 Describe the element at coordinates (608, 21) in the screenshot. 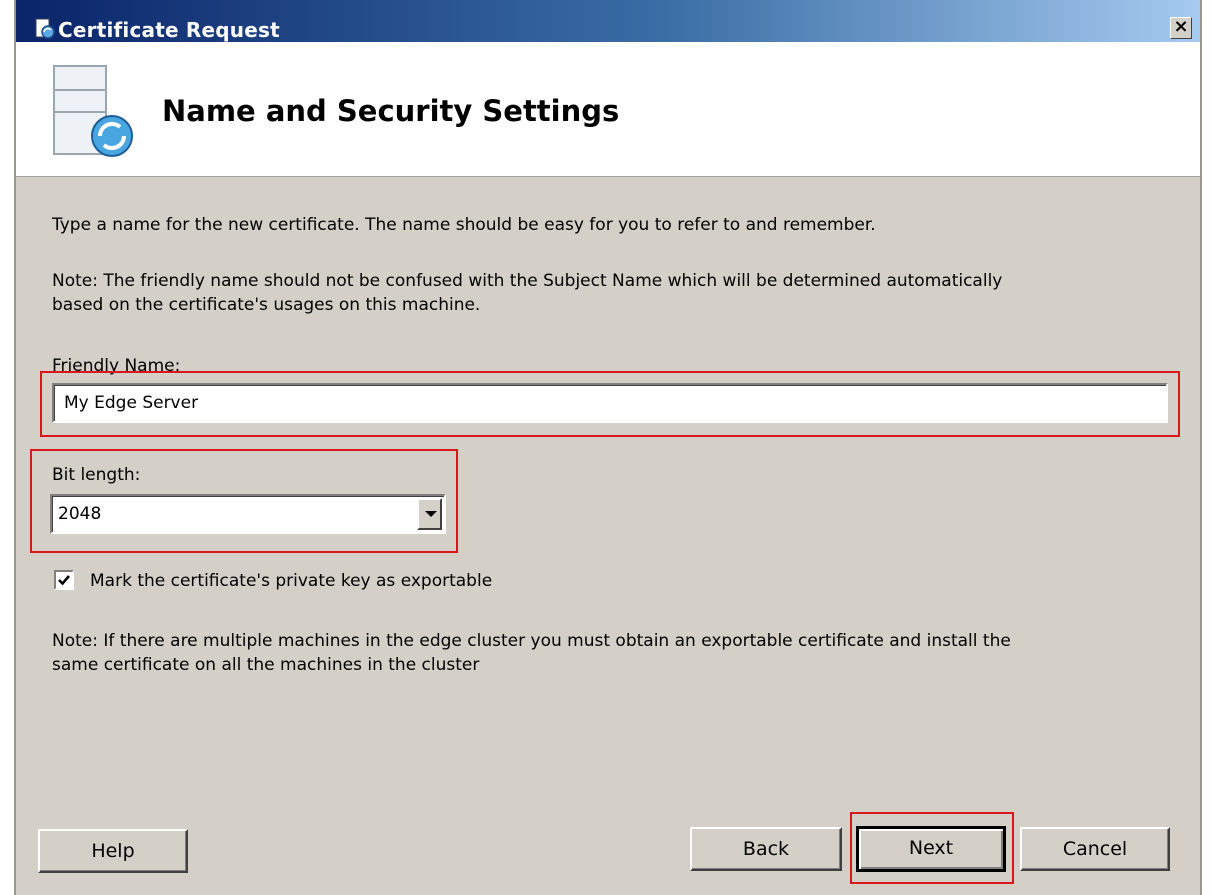

I see `title-bar: Certificate Request ×` at that location.